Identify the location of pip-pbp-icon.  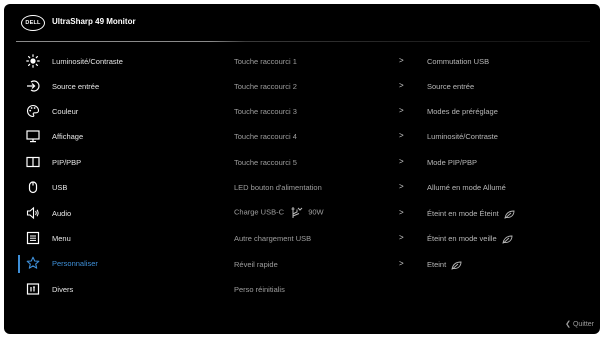
(33, 162).